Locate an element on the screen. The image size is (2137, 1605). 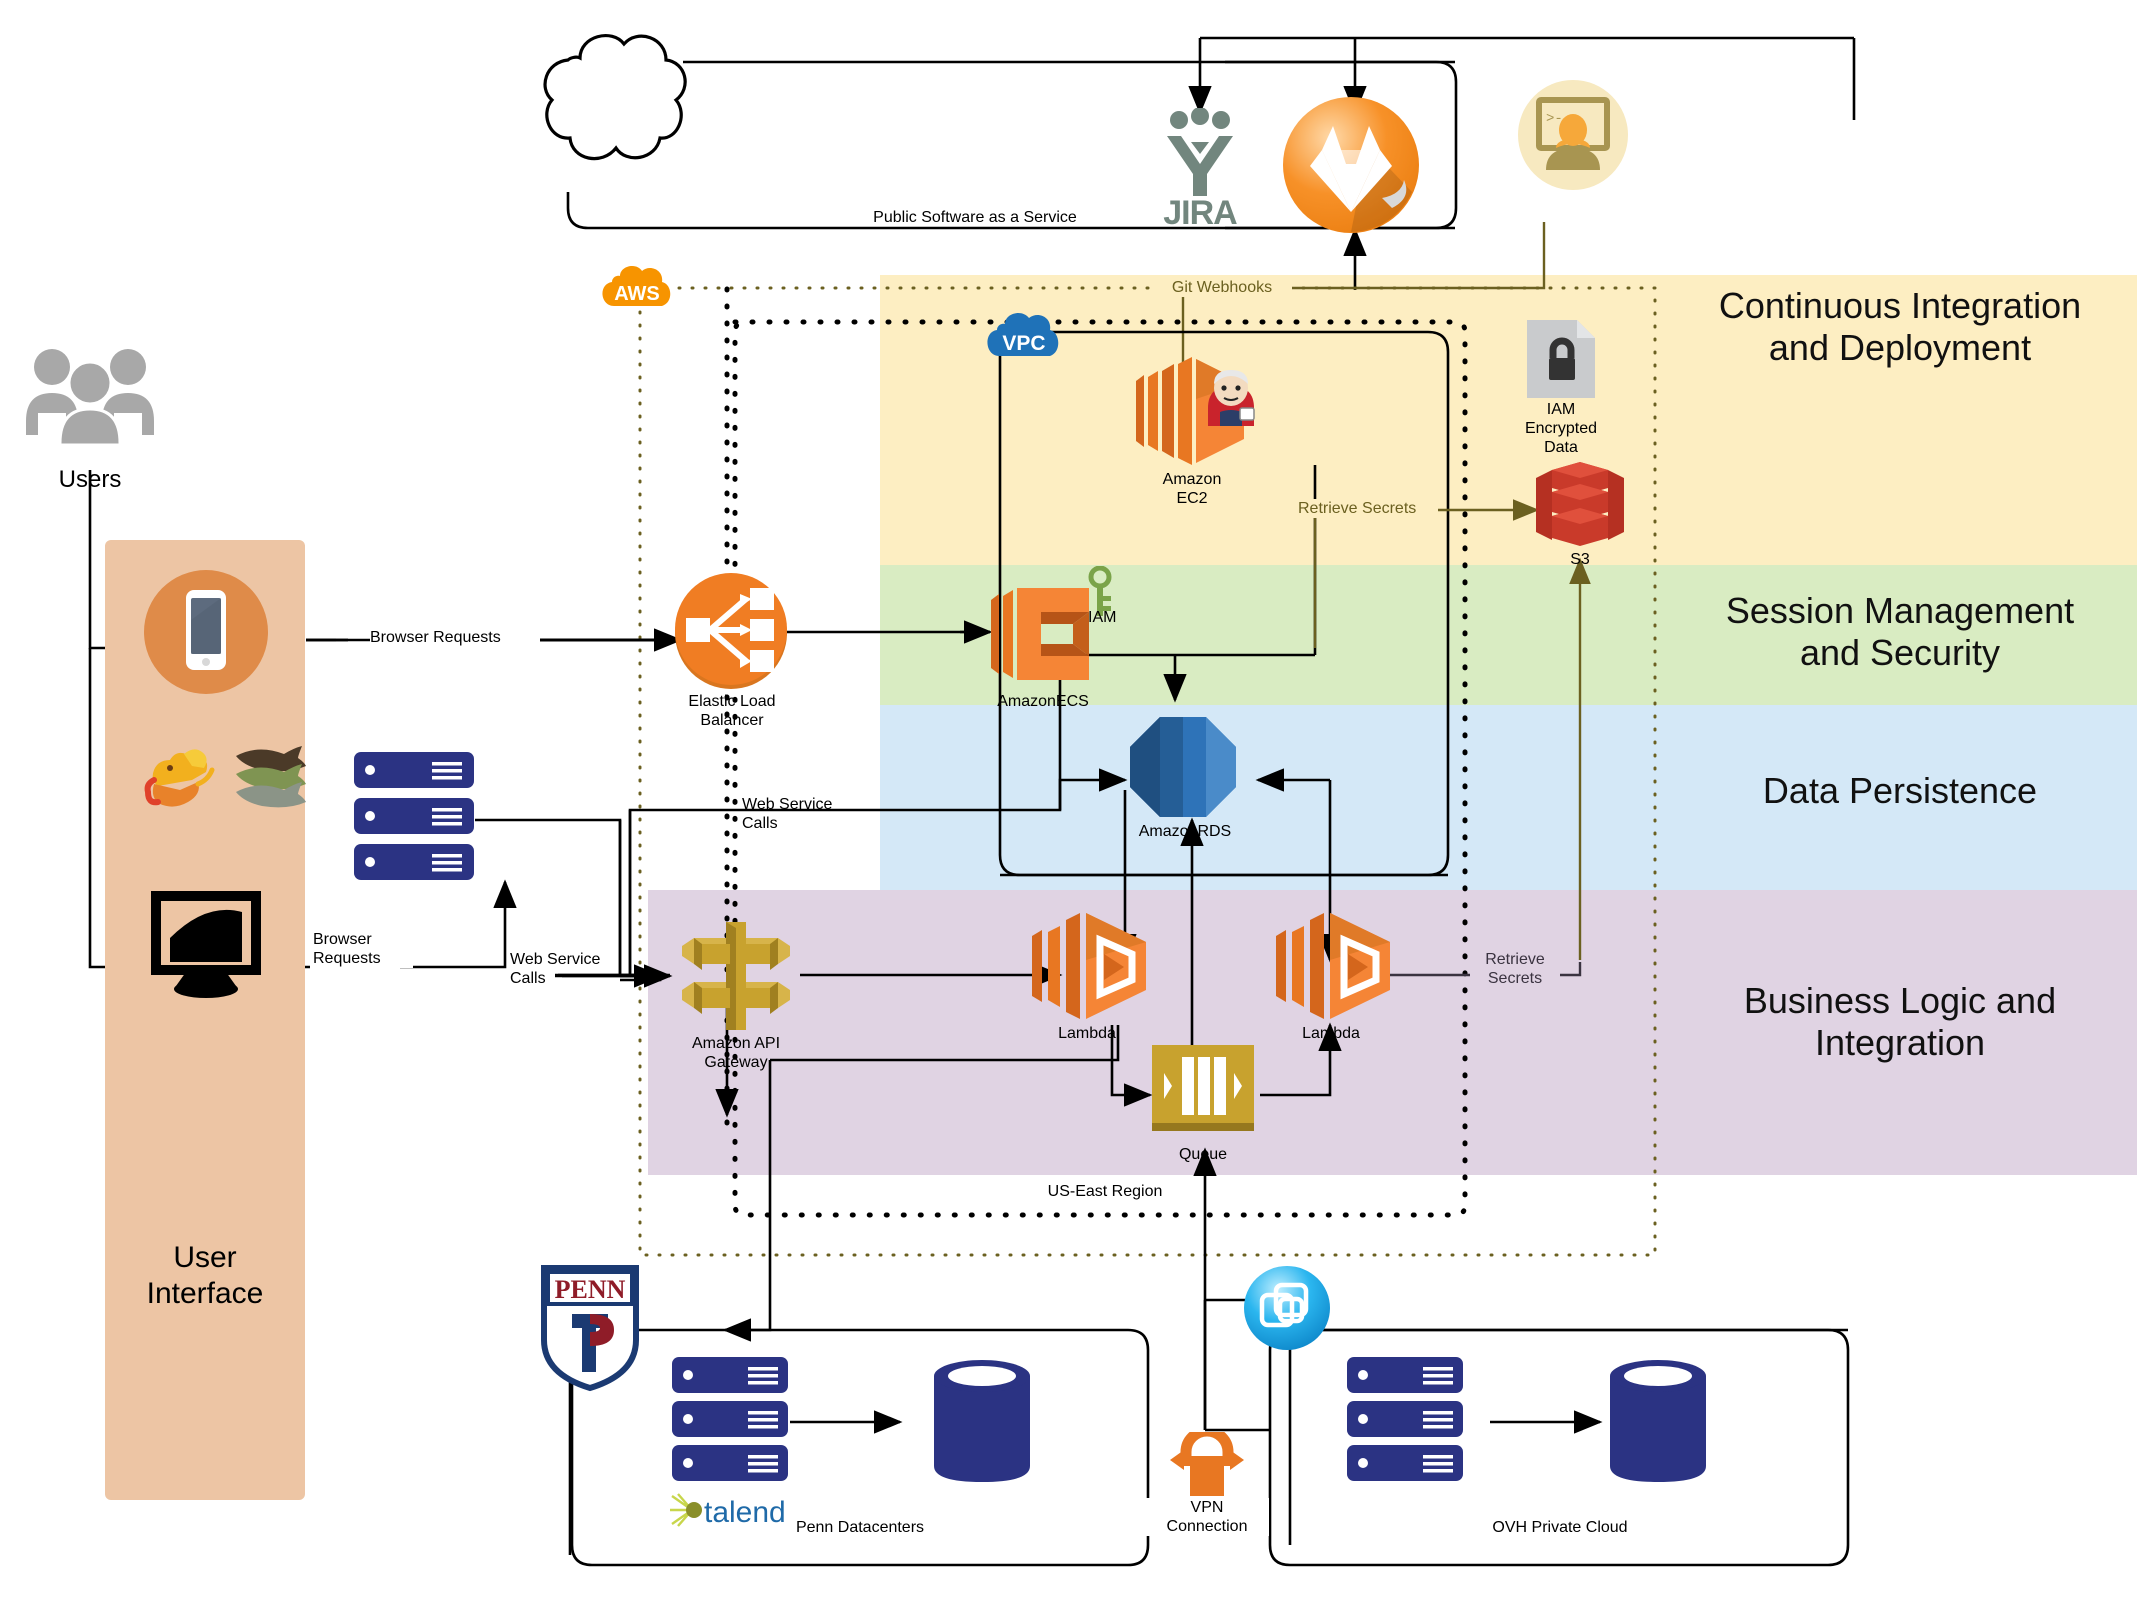
users-label: Users is located at coordinates (90, 479).